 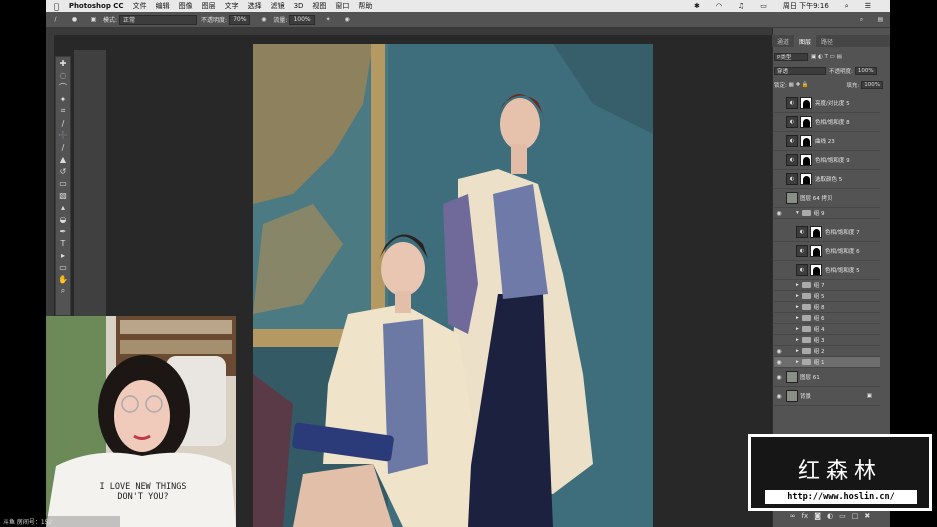 I want to click on menu-image: 图像, so click(x=186, y=6).